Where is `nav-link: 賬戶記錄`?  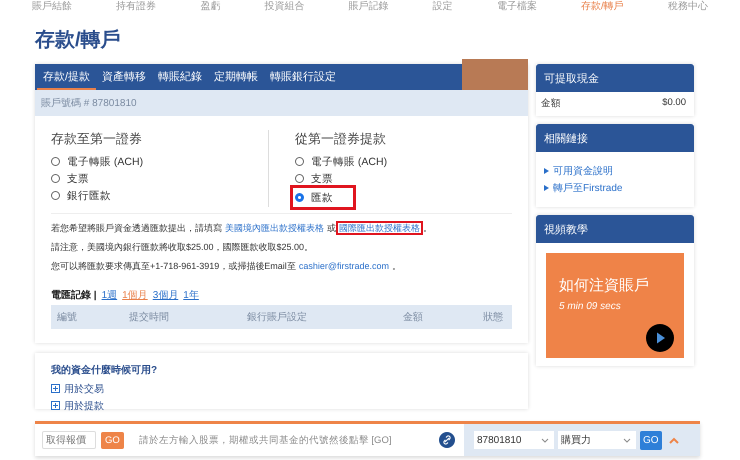
nav-link: 賬戶記錄 is located at coordinates (368, 6).